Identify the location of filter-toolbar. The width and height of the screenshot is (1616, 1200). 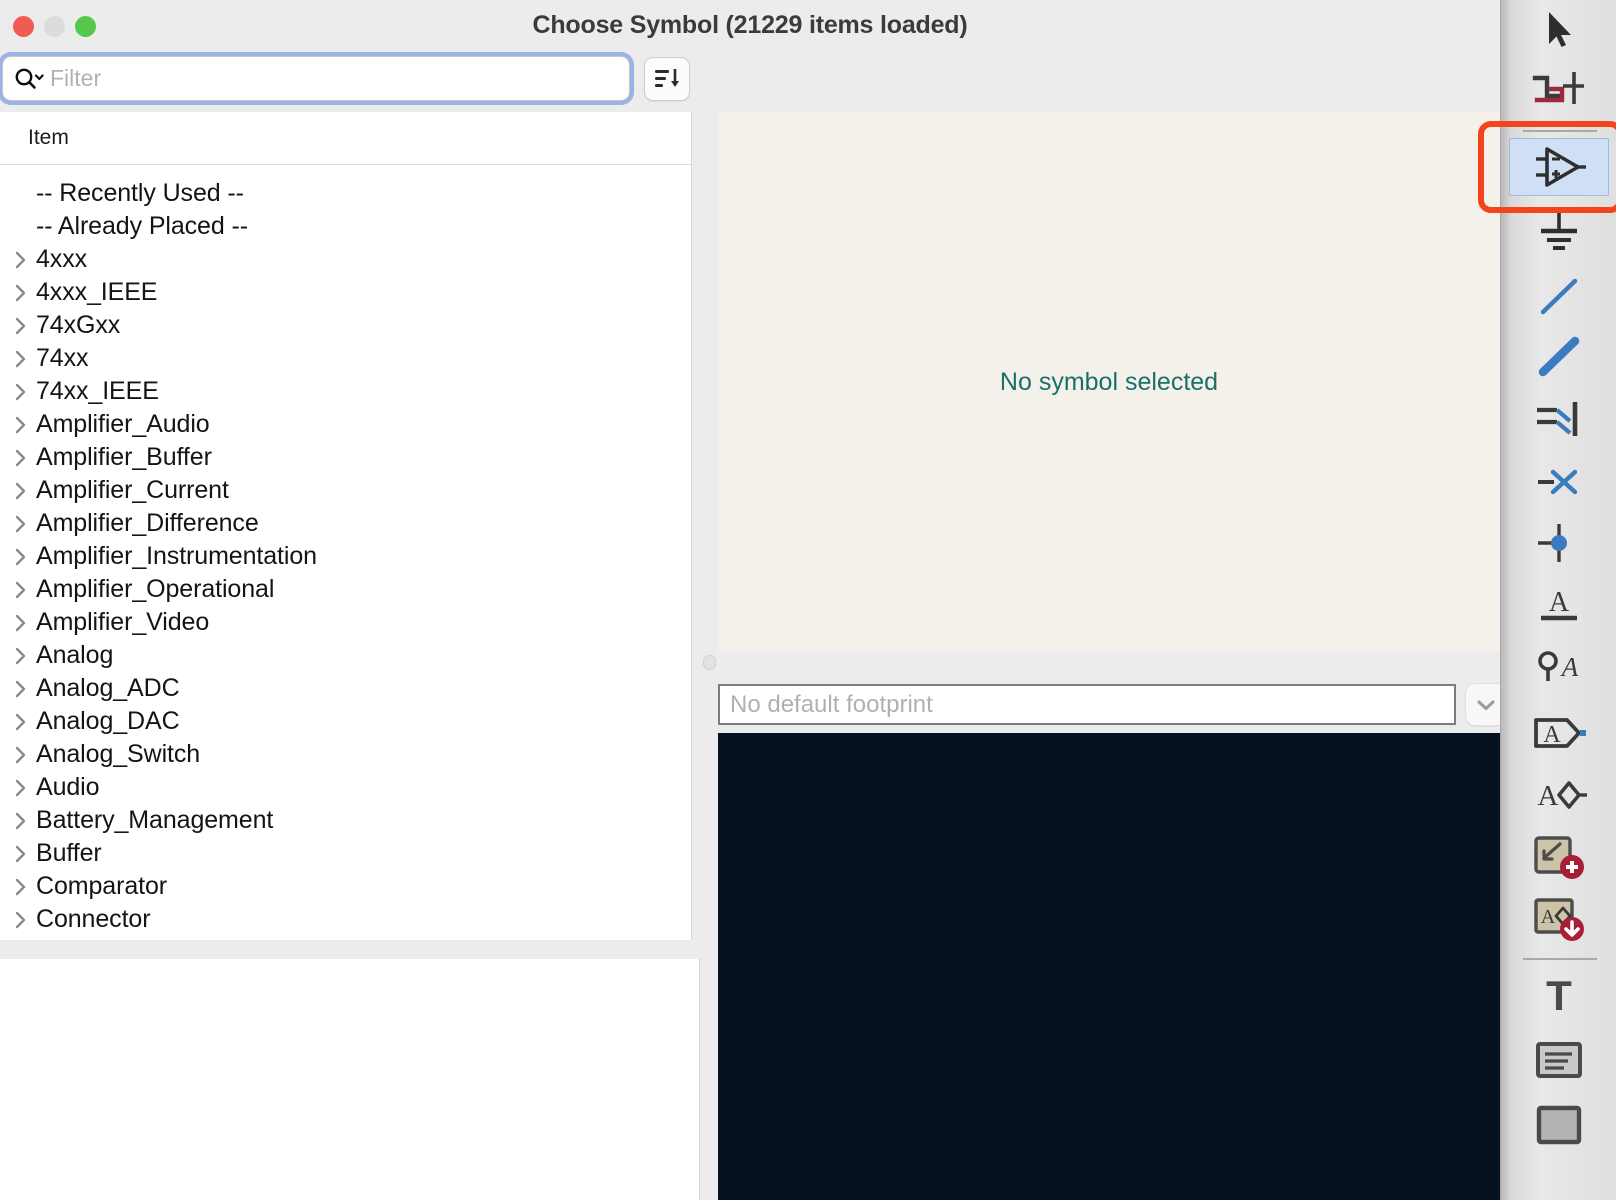
(750, 80).